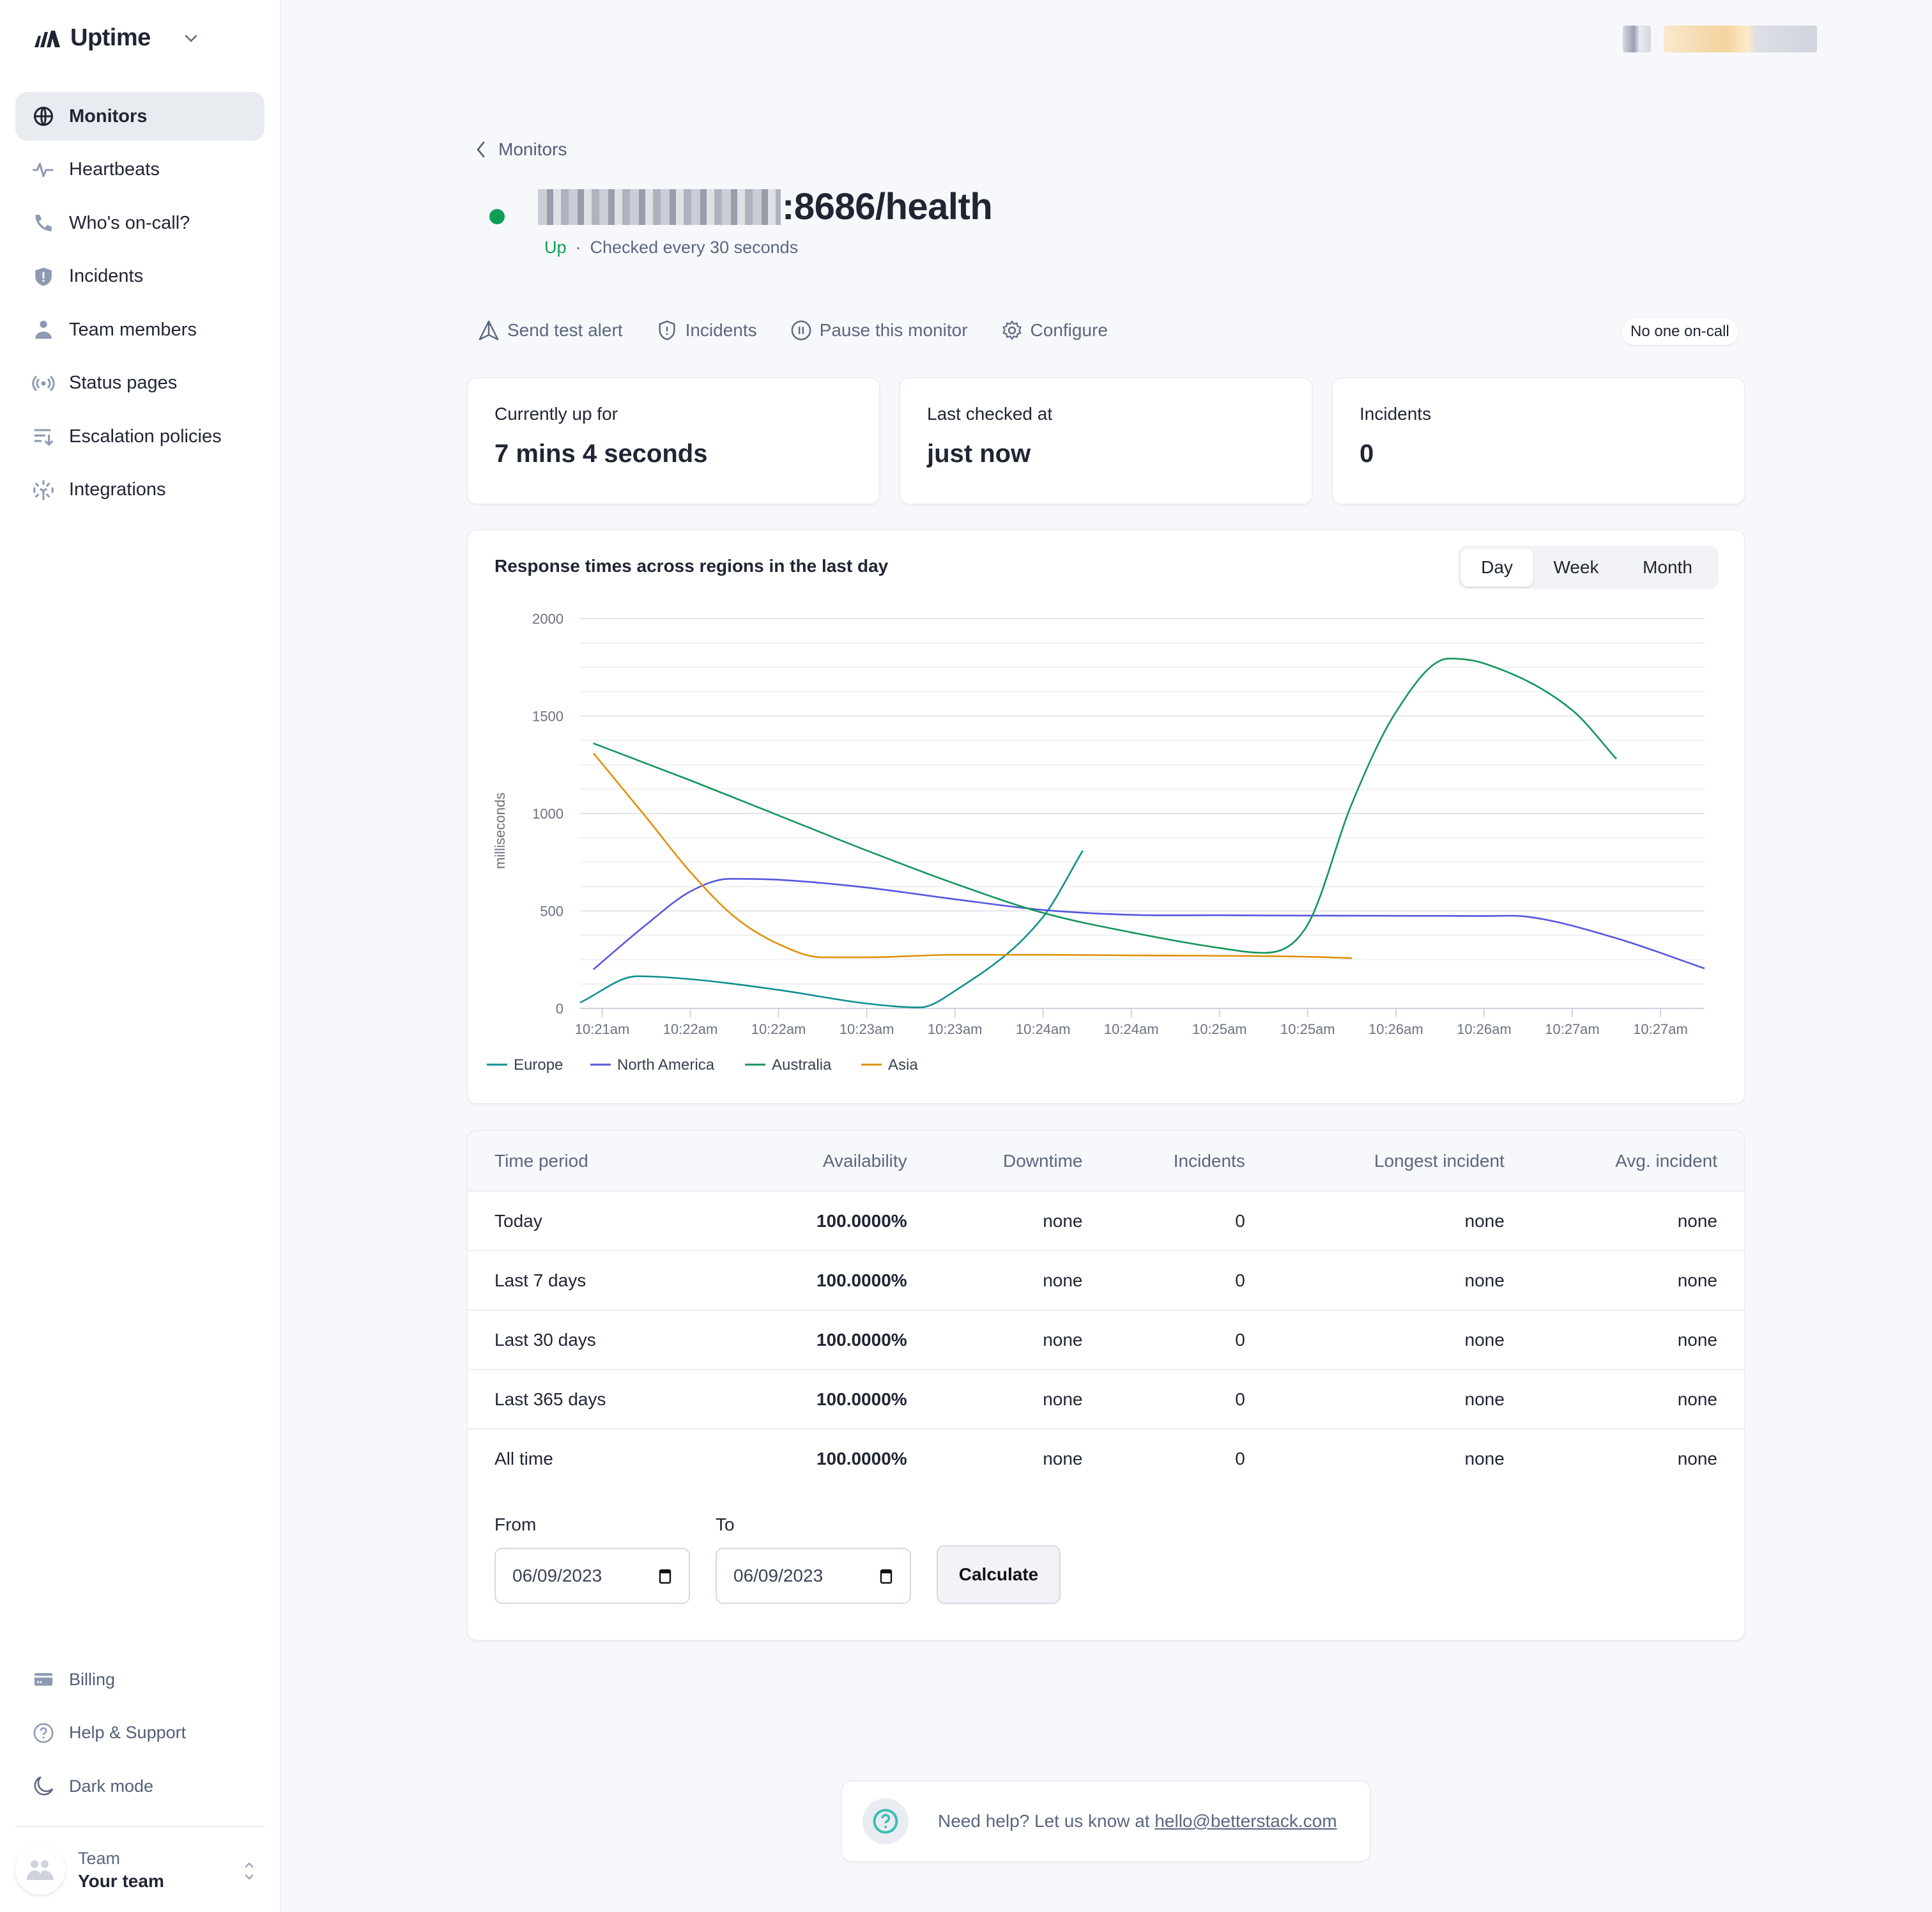  What do you see at coordinates (139, 116) in the screenshot?
I see `sidebar-item-monitors: Monitors` at bounding box center [139, 116].